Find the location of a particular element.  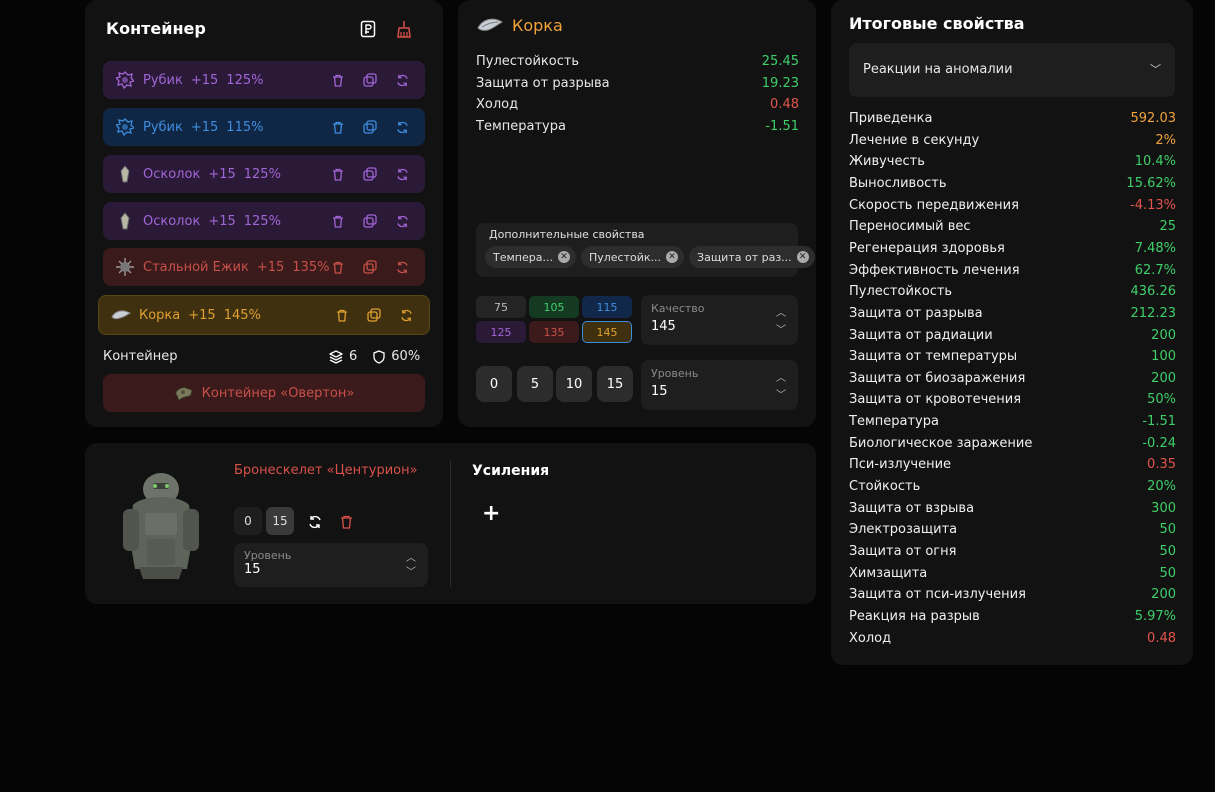

stat-name: Защита от радиации is located at coordinates (921, 335).